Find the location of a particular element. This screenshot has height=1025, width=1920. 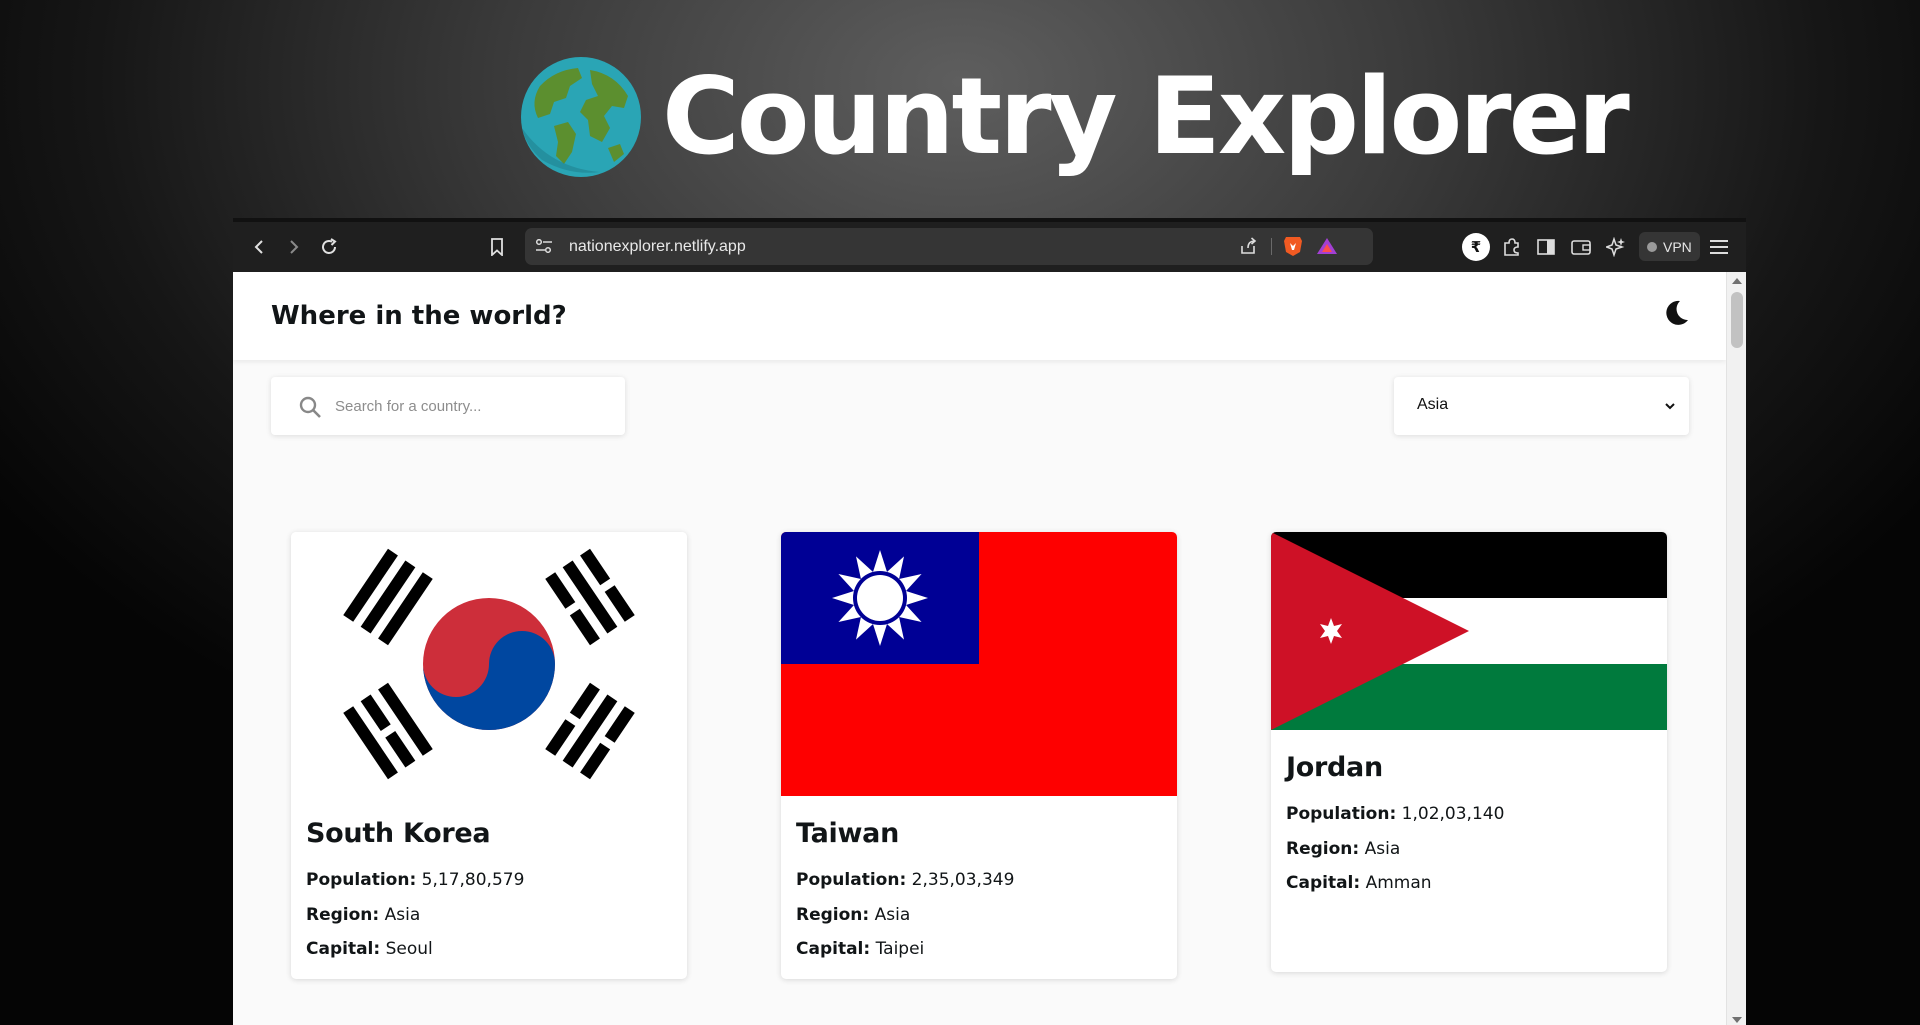

scroll-down-arrow-icon is located at coordinates (1737, 1020).